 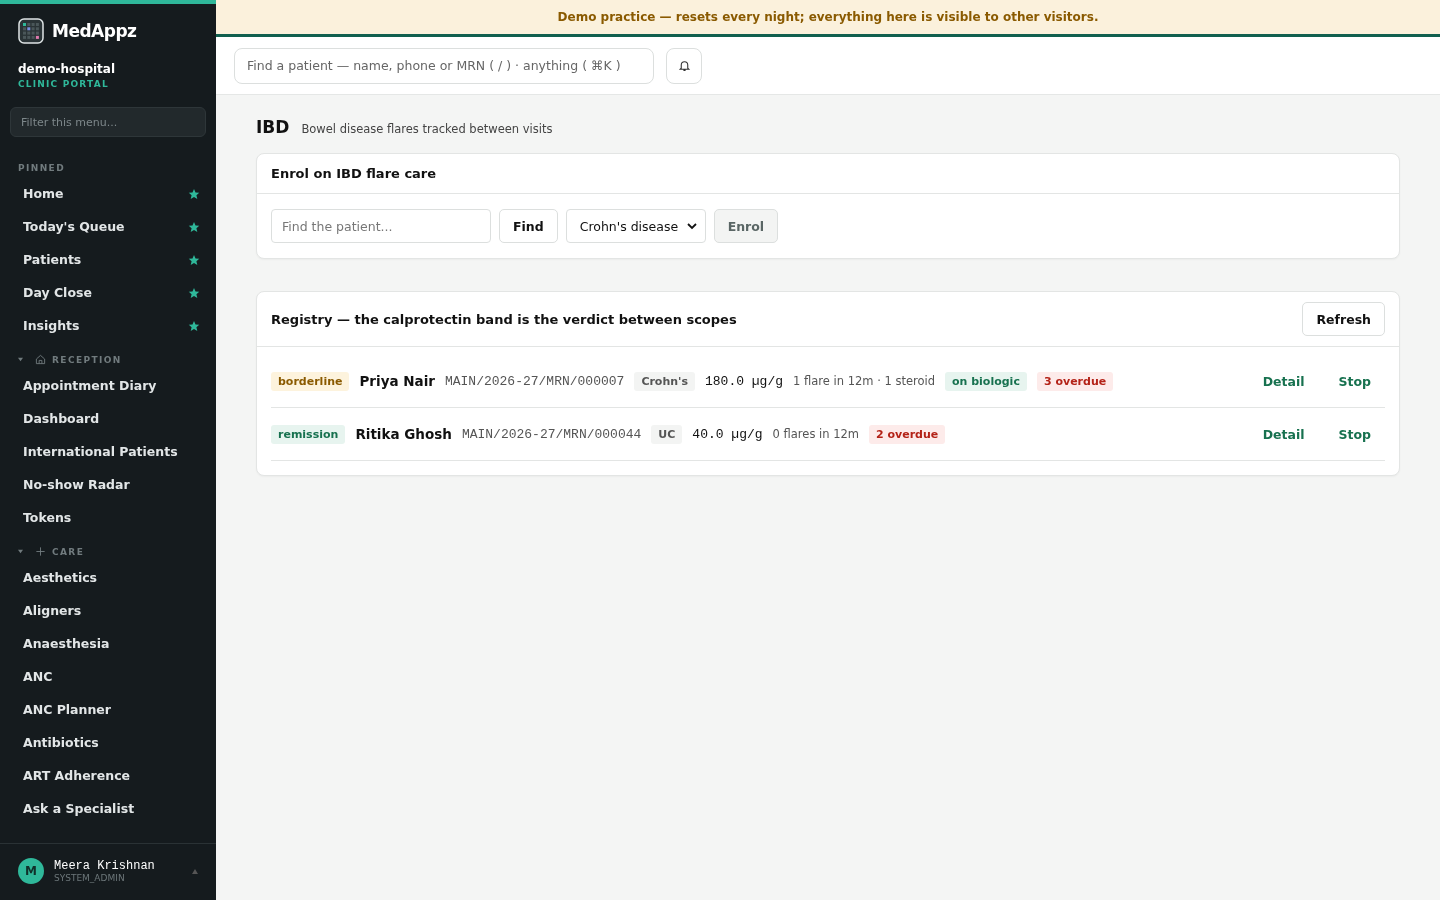 I want to click on band-tag: remission, so click(x=308, y=434).